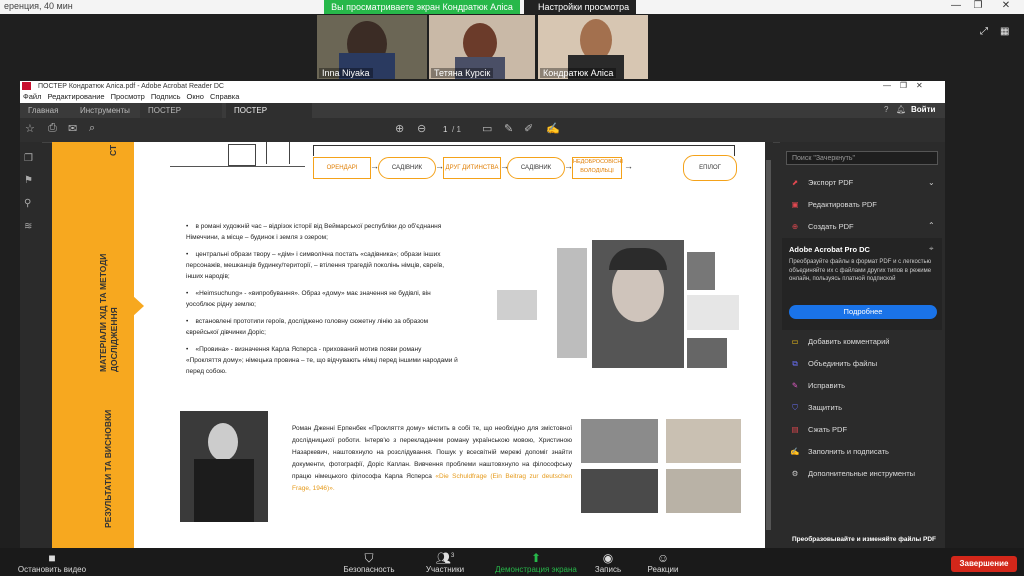 The height and width of the screenshot is (576, 1024). I want to click on search-icon: ⌕, so click(92, 128).